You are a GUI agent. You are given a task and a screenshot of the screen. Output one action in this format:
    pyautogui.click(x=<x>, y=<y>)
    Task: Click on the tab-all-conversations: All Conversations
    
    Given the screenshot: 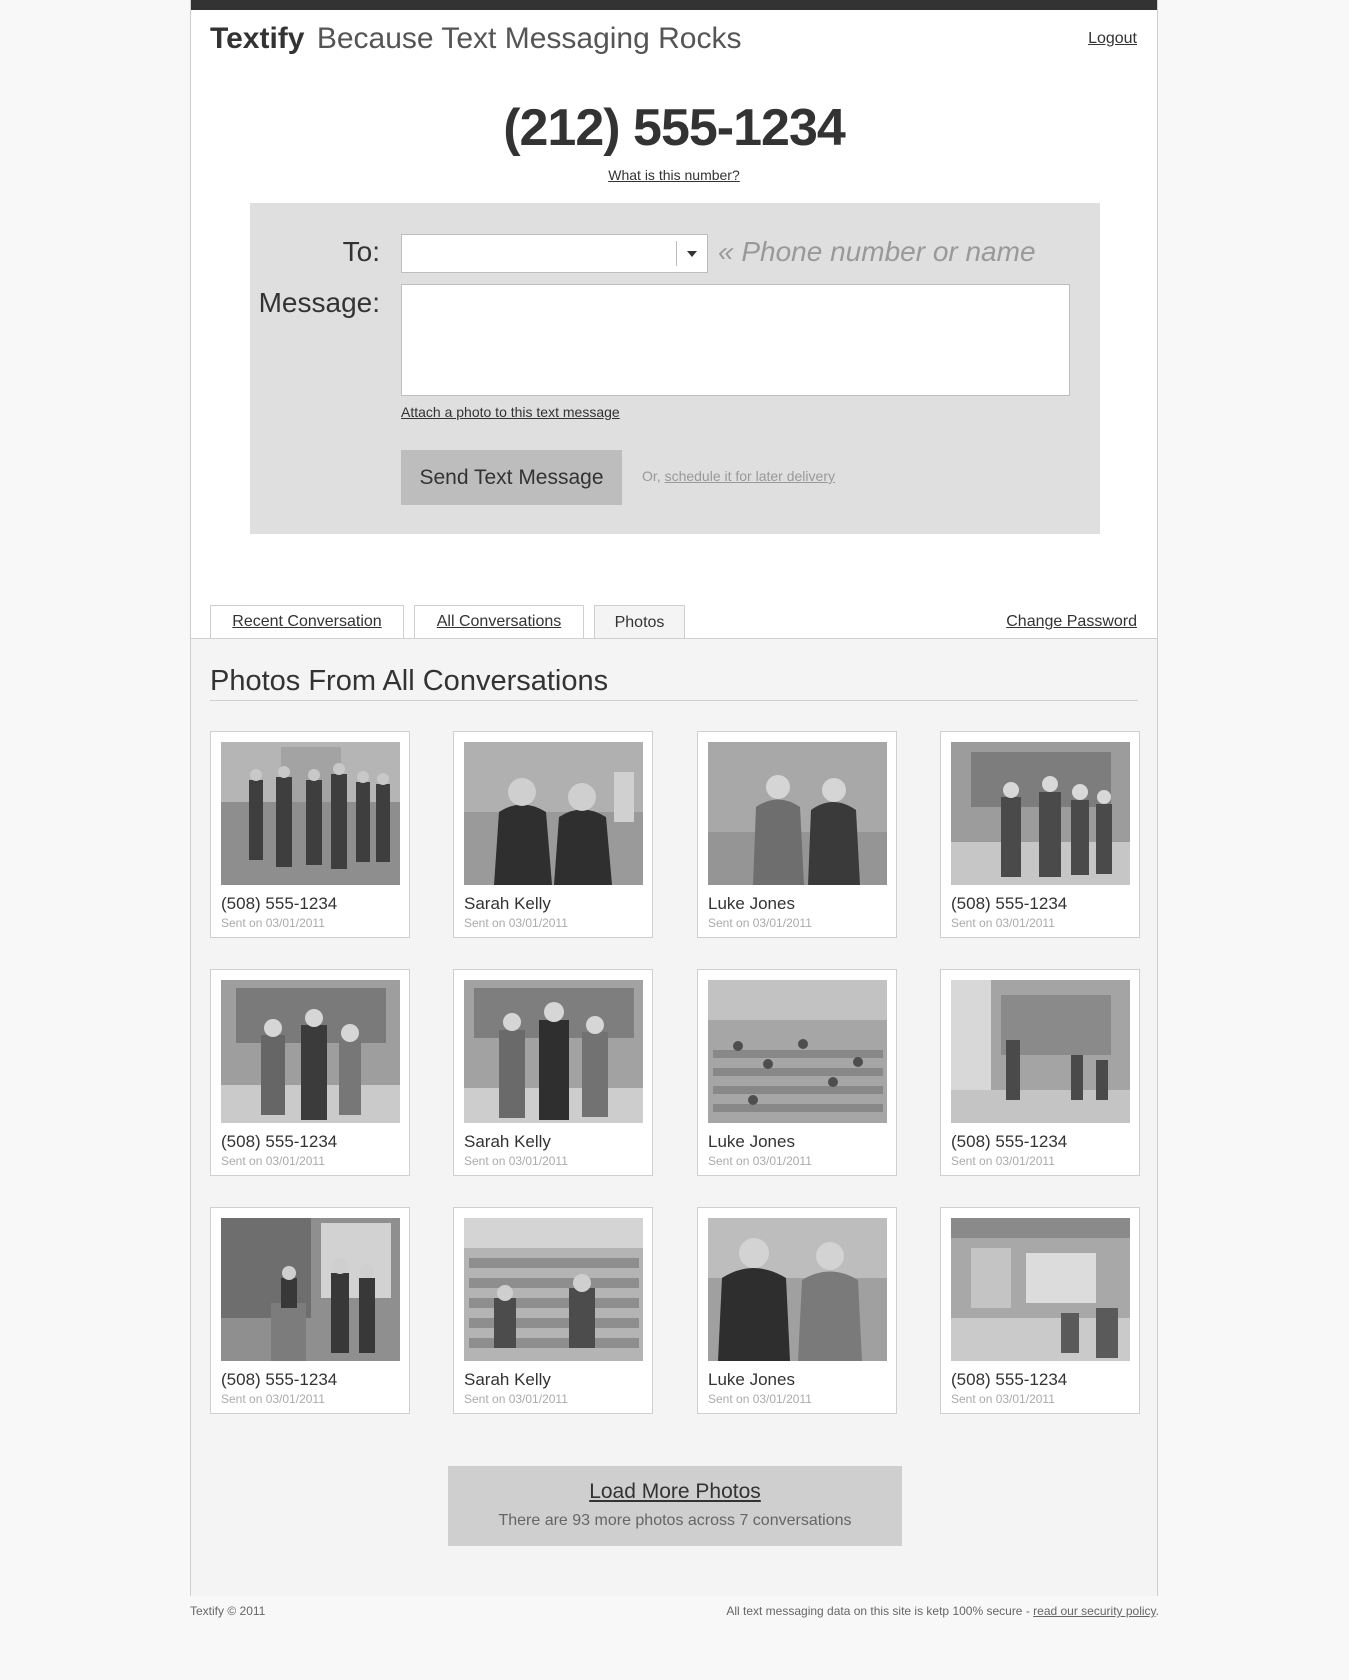 What is the action you would take?
    pyautogui.click(x=499, y=621)
    